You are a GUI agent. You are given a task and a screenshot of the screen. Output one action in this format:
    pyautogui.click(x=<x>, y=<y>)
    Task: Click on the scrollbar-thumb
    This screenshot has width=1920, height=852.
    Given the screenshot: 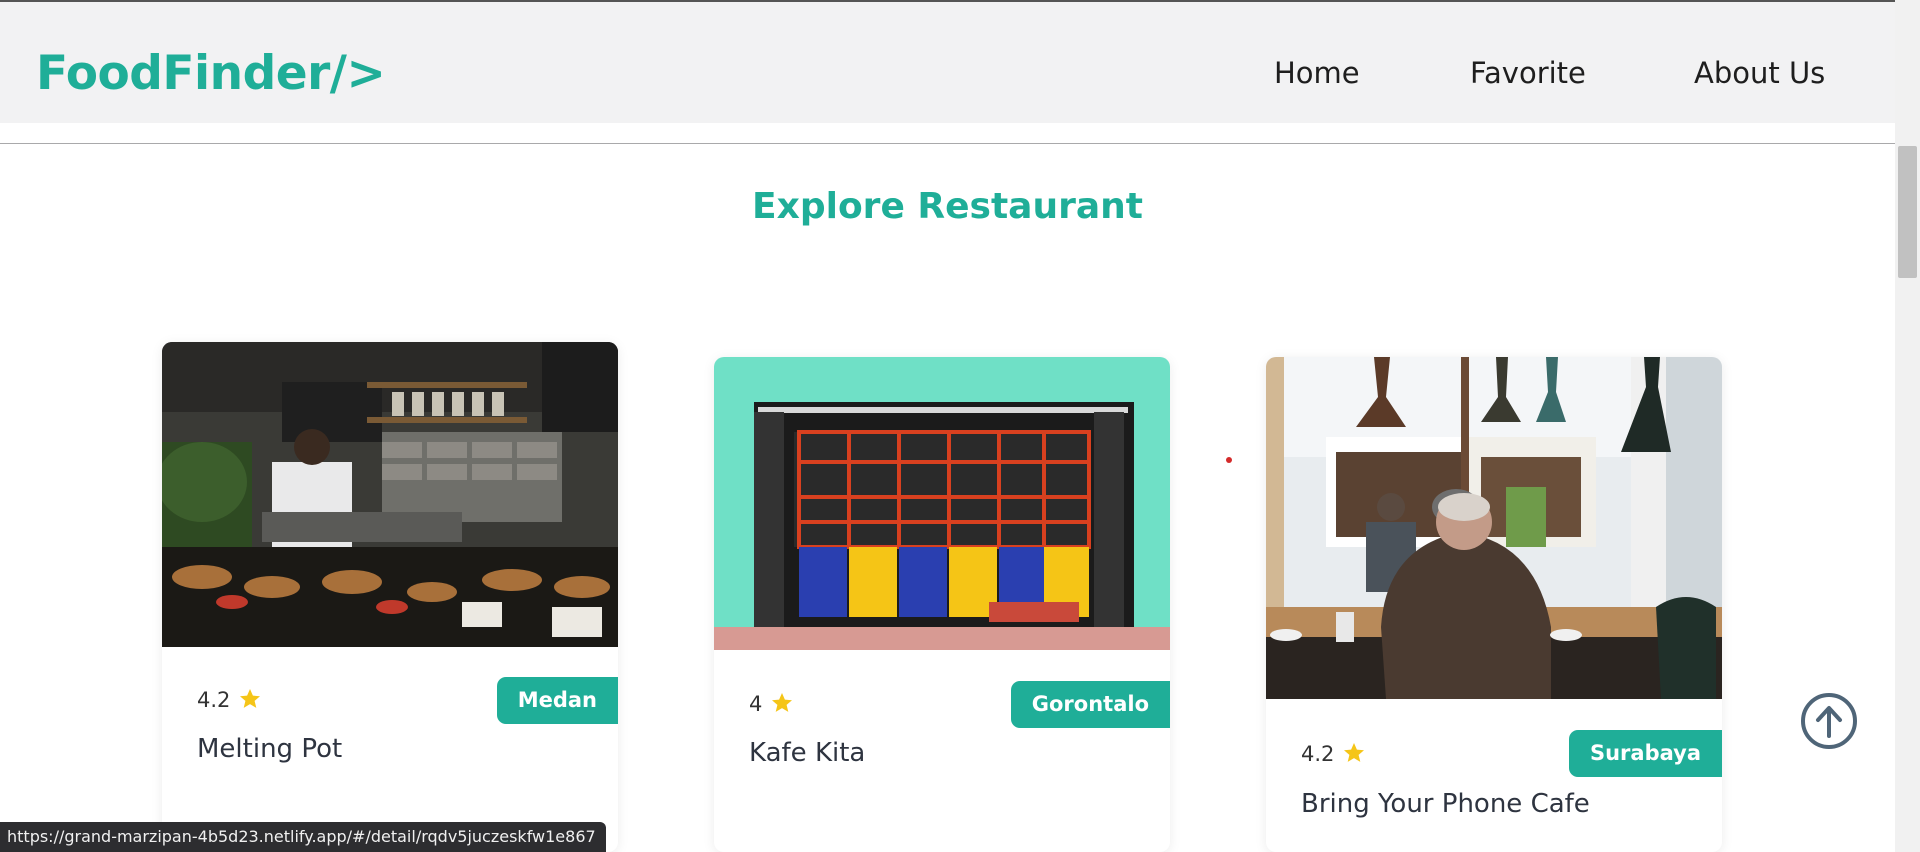 What is the action you would take?
    pyautogui.click(x=1907, y=212)
    